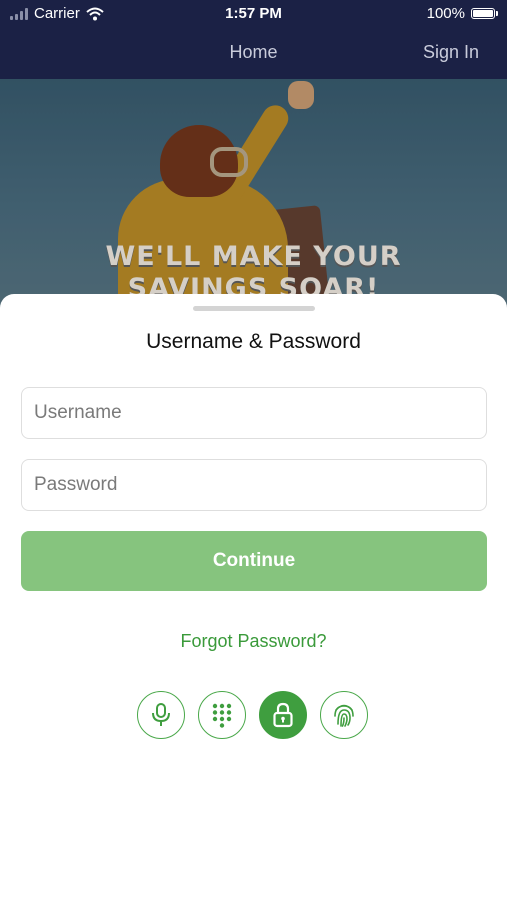 The height and width of the screenshot is (900, 507). I want to click on username-field, so click(254, 413).